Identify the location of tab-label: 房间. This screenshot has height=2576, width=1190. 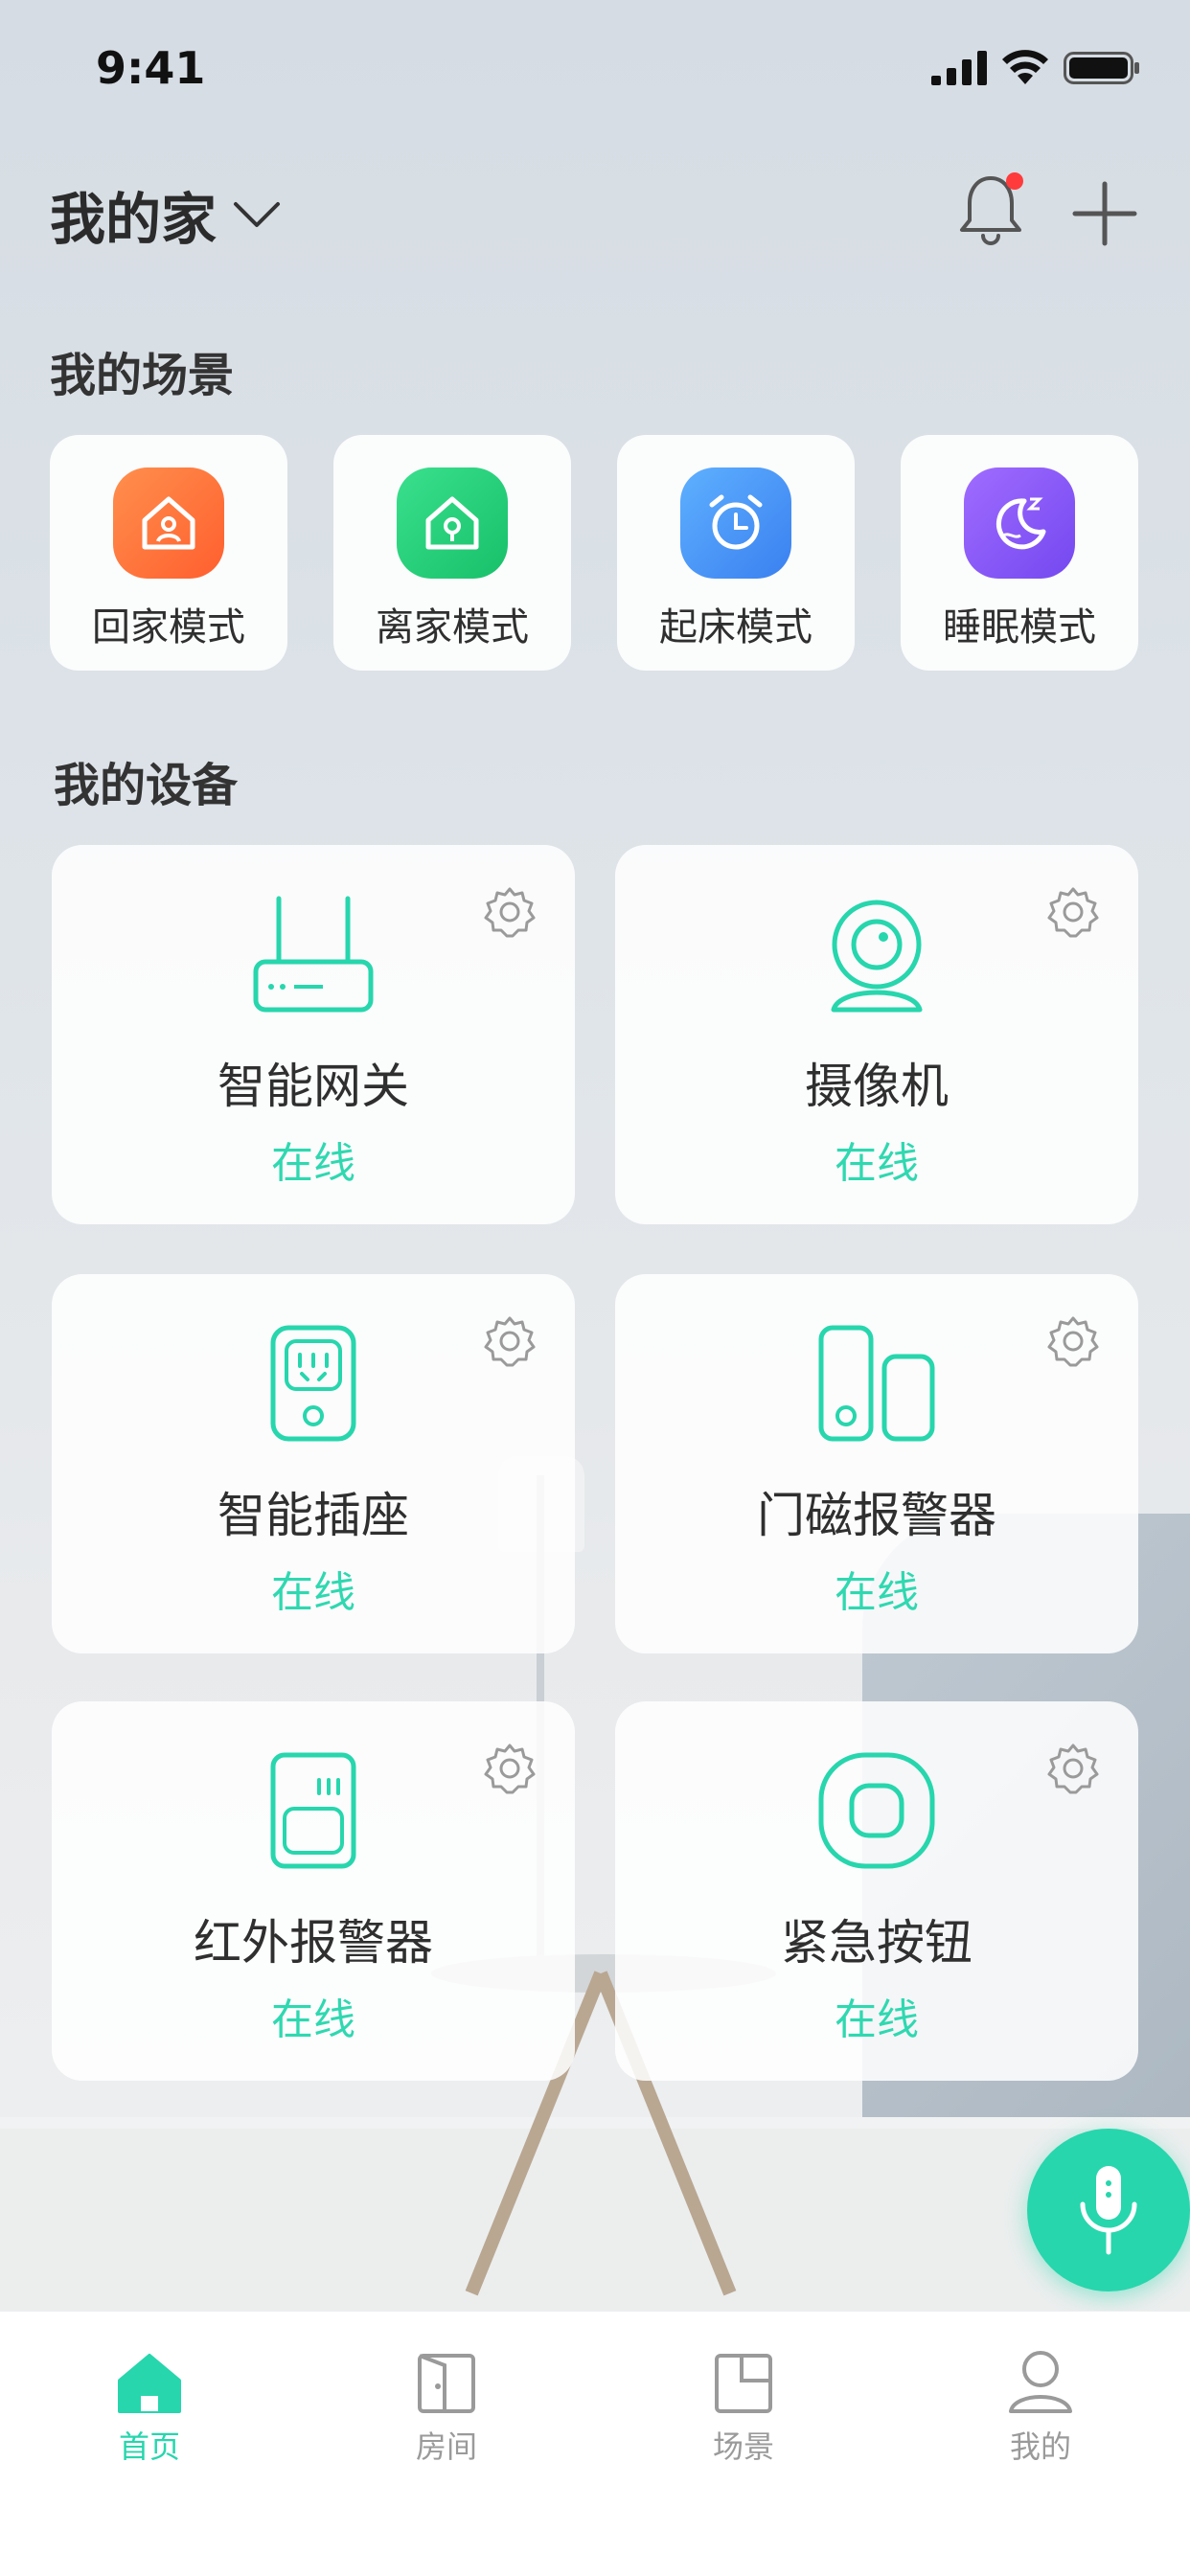
(446, 2446).